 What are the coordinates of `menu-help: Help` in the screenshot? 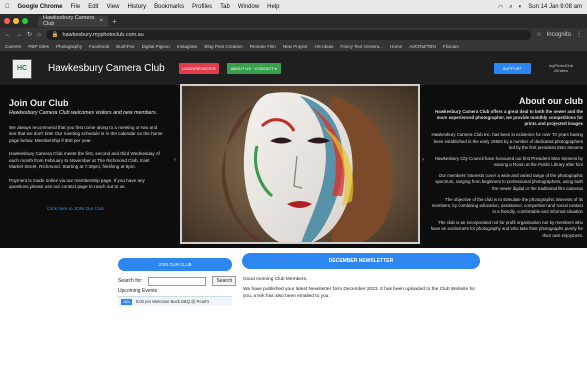 It's located at (273, 7).